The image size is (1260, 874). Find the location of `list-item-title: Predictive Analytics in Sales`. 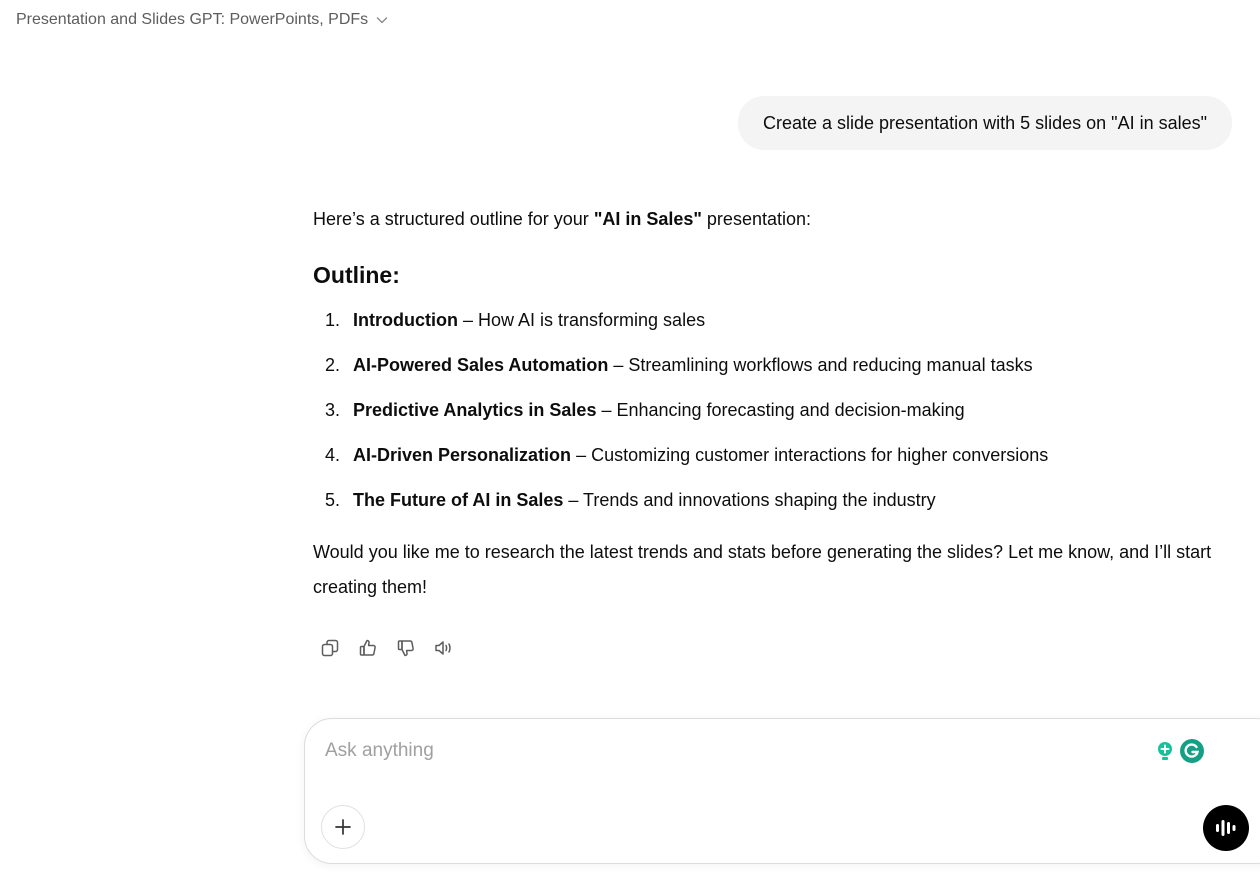

list-item-title: Predictive Analytics in Sales is located at coordinates (475, 410).